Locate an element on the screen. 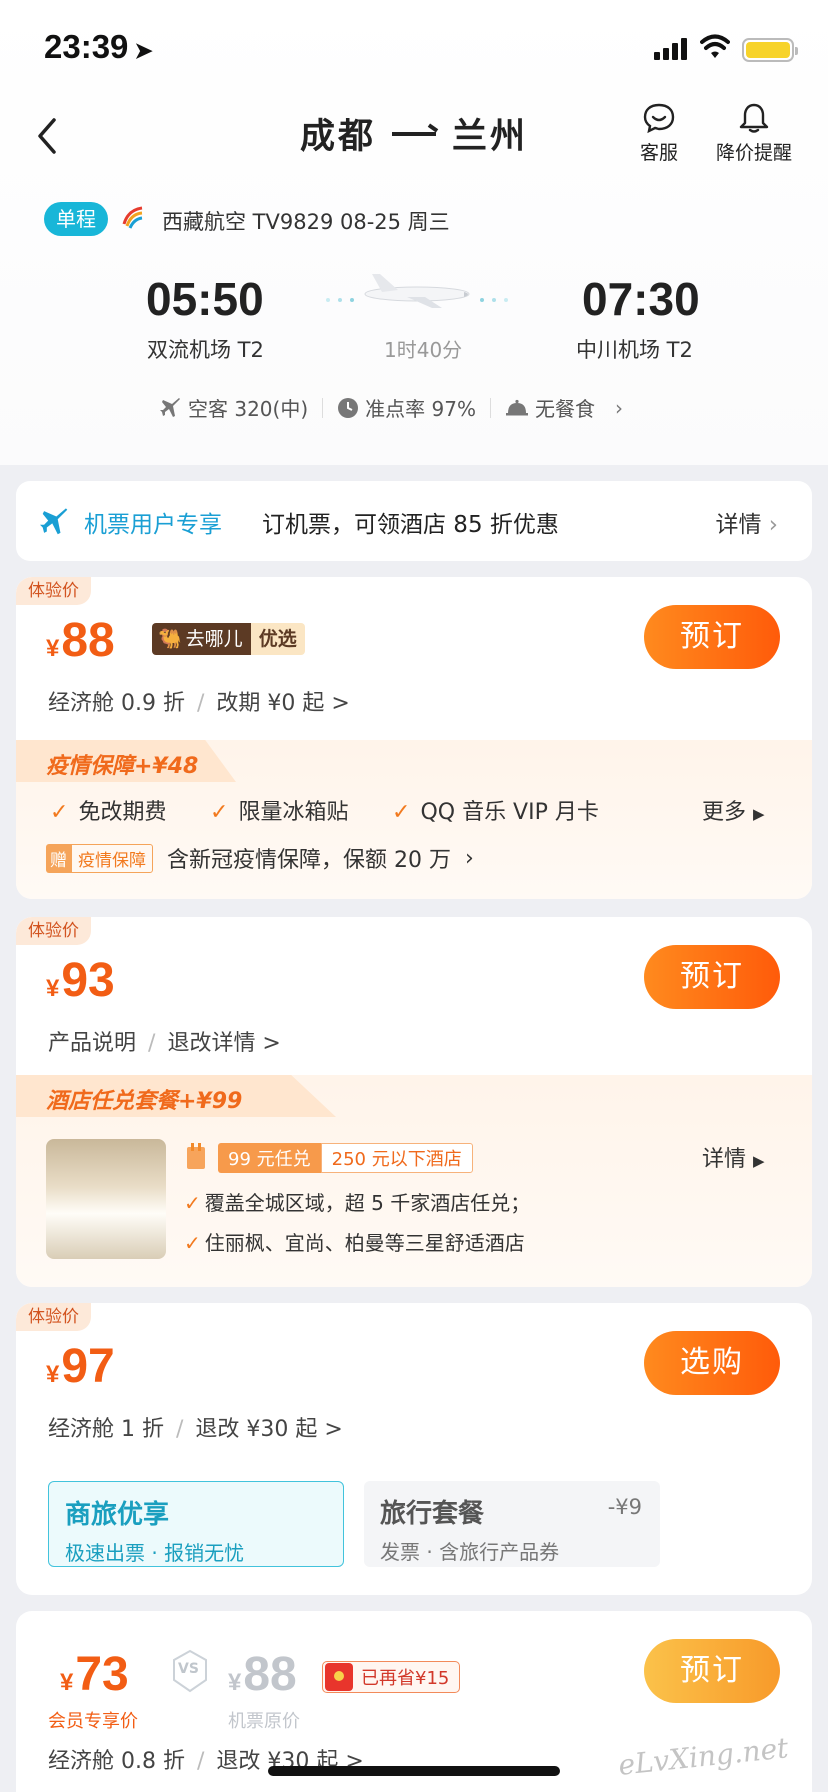  promo-text: 订机票，可领酒店 85 折优惠 is located at coordinates (410, 525).